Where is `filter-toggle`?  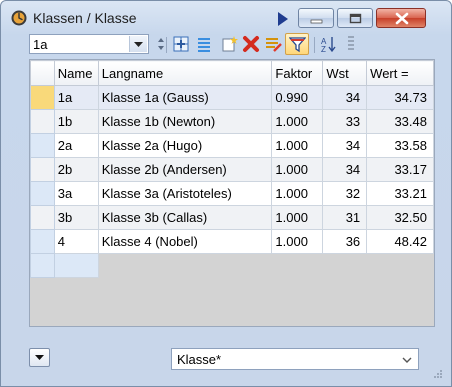
filter-toggle is located at coordinates (297, 44).